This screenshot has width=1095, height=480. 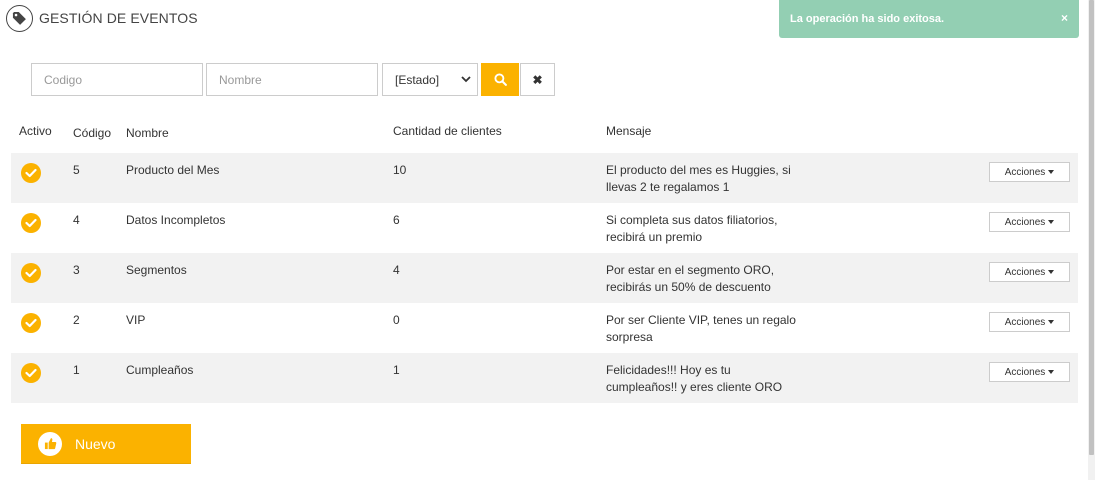 I want to click on cell-cantidad: 0, so click(x=396, y=320).